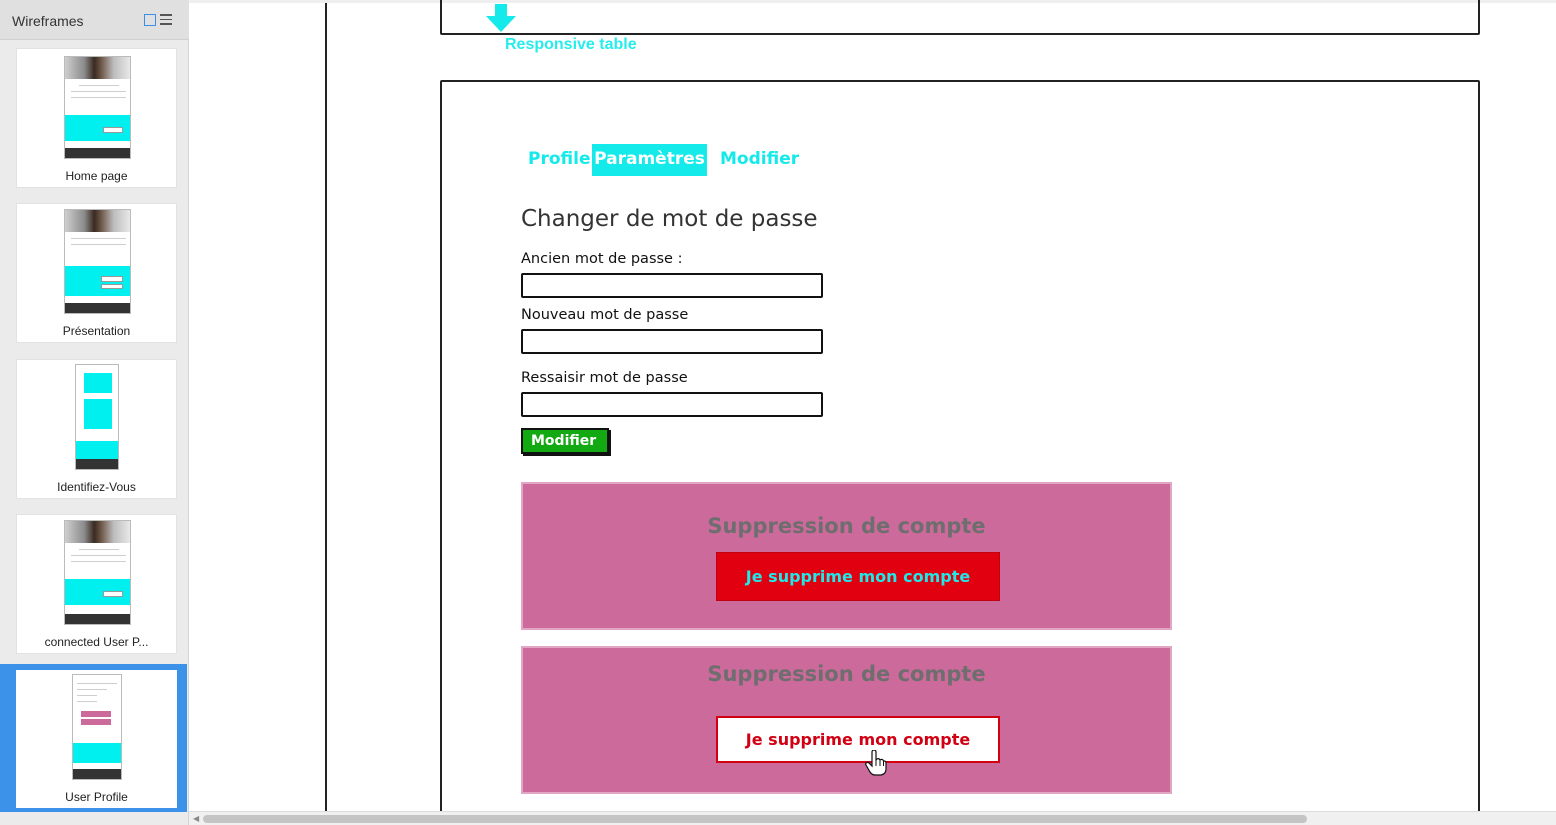  Describe the element at coordinates (559, 160) in the screenshot. I see `tab-profile: Profile` at that location.